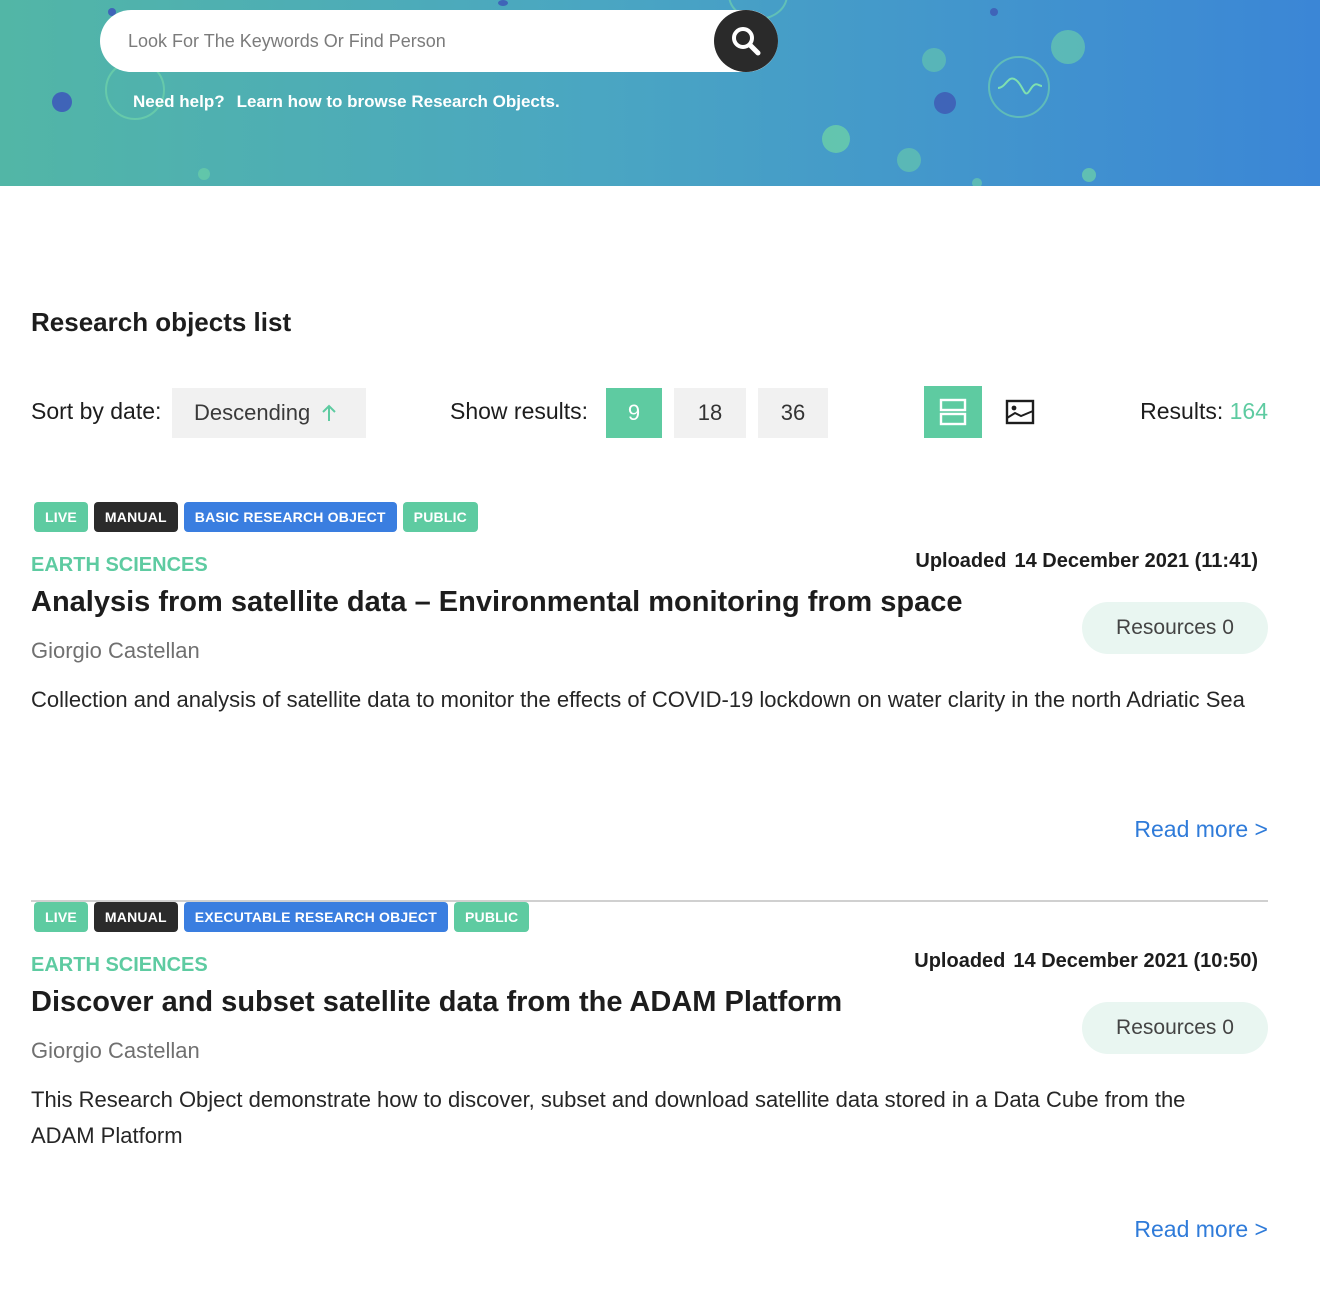 This screenshot has width=1320, height=1290. What do you see at coordinates (1020, 86) in the screenshot?
I see `wave-icon` at bounding box center [1020, 86].